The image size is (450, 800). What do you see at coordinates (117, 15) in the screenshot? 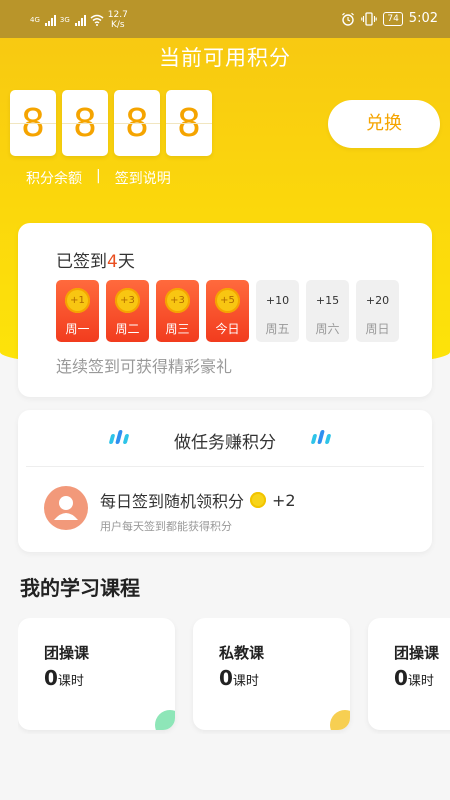
I see `network-speed-value: 12.7` at bounding box center [117, 15].